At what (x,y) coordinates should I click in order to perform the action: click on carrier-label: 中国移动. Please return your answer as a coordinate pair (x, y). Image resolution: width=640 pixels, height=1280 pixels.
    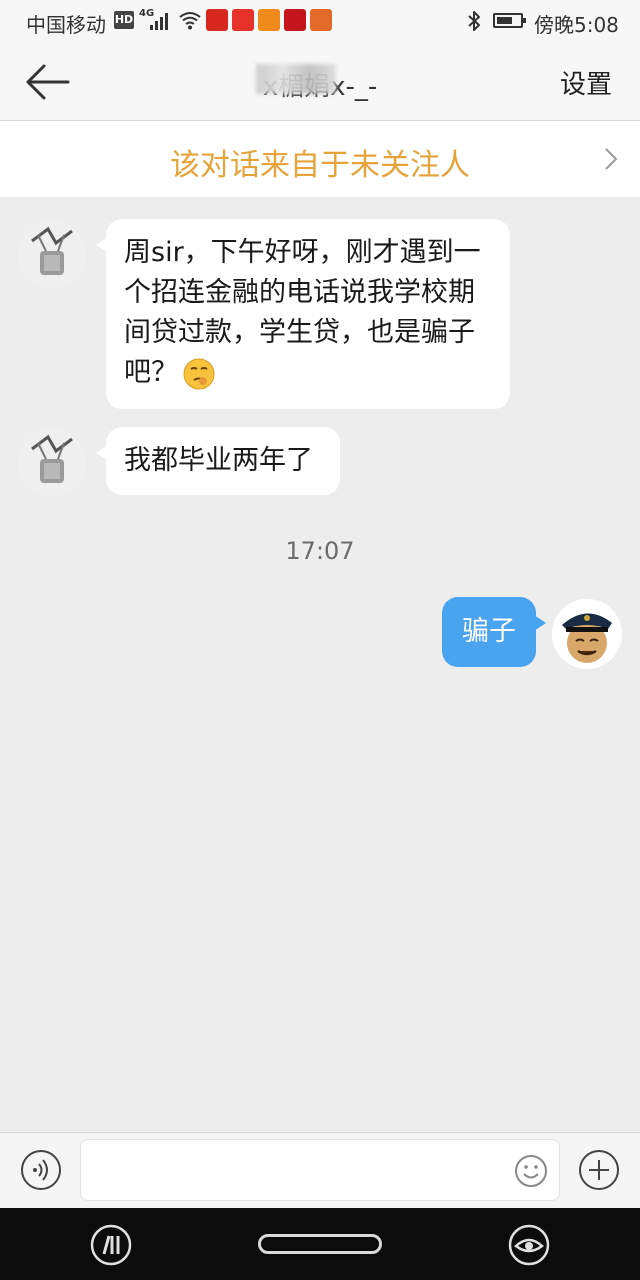
    Looking at the image, I should click on (66, 25).